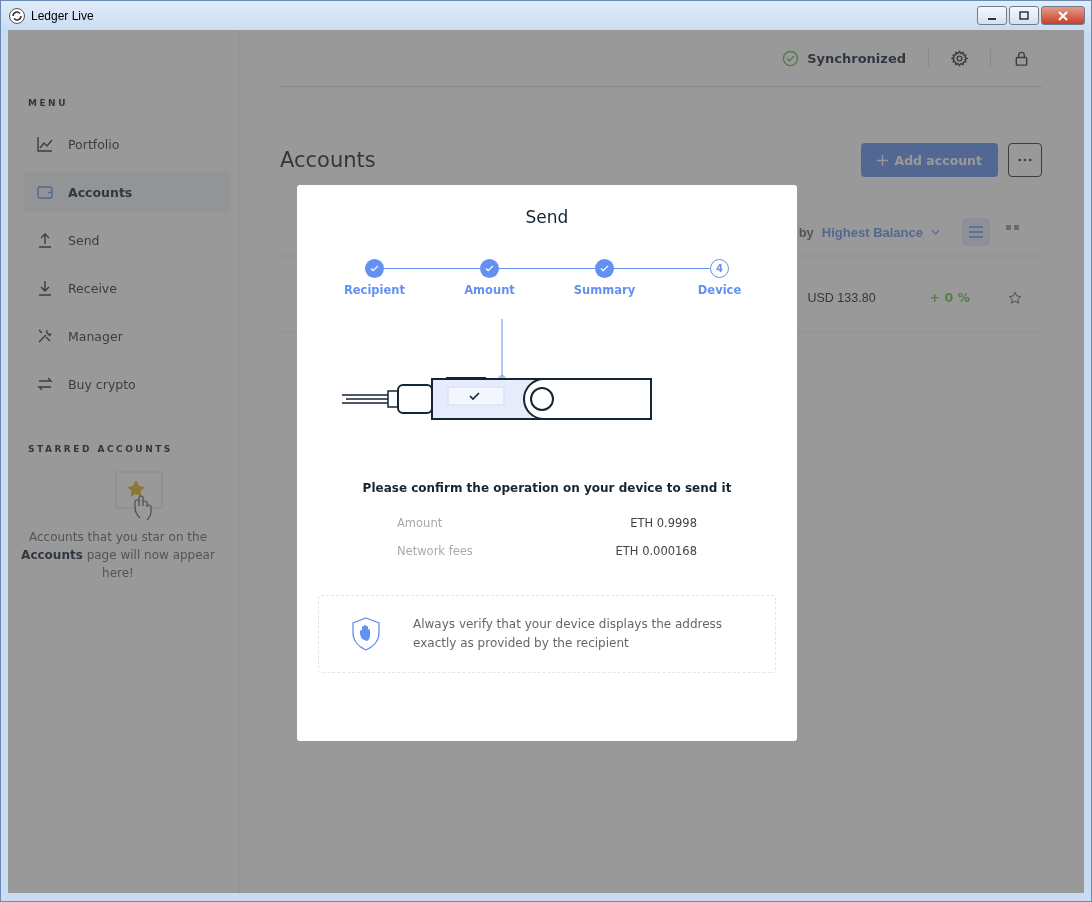 The image size is (1092, 902). What do you see at coordinates (127, 240) in the screenshot?
I see `sidebar-item: Send` at bounding box center [127, 240].